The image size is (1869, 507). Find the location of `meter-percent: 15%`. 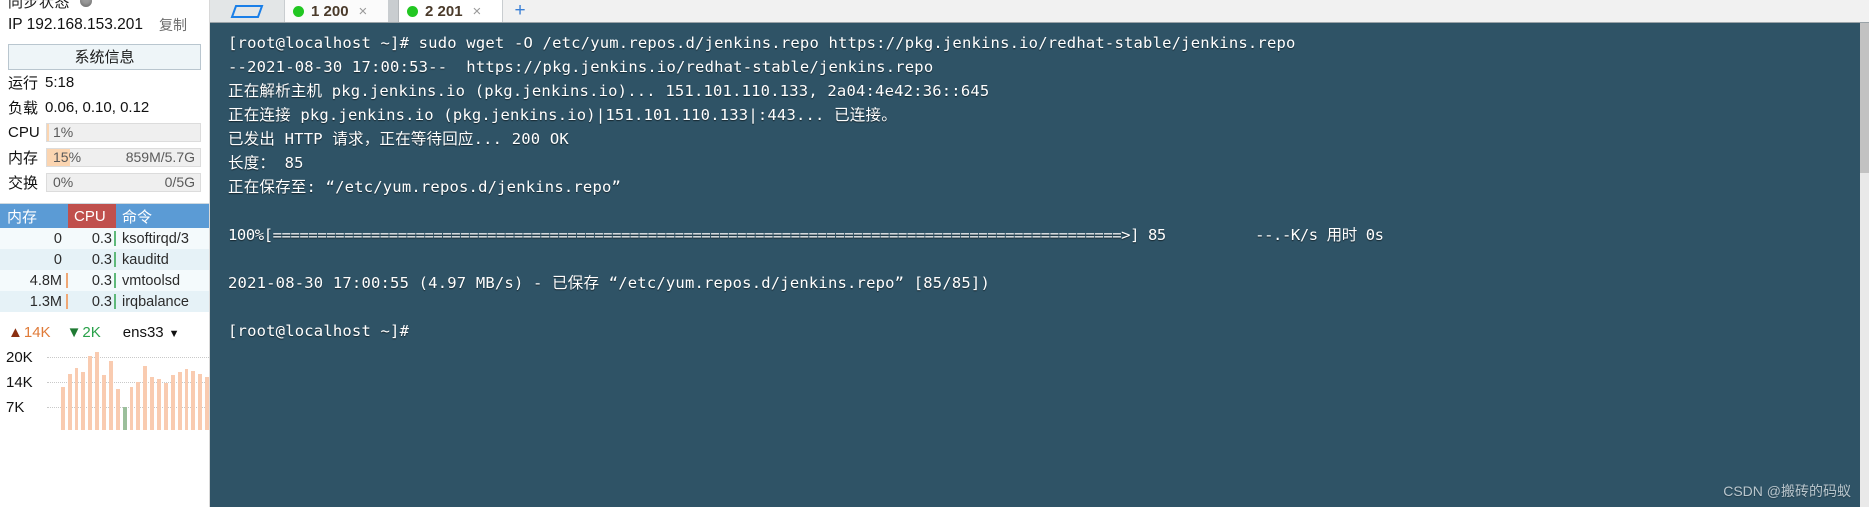

meter-percent: 15% is located at coordinates (67, 157).